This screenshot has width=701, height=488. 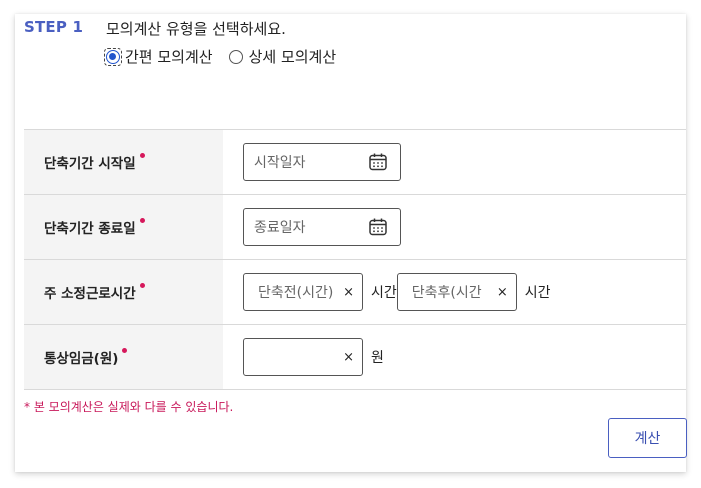 I want to click on hours-after-unit: 시간, so click(x=537, y=293).